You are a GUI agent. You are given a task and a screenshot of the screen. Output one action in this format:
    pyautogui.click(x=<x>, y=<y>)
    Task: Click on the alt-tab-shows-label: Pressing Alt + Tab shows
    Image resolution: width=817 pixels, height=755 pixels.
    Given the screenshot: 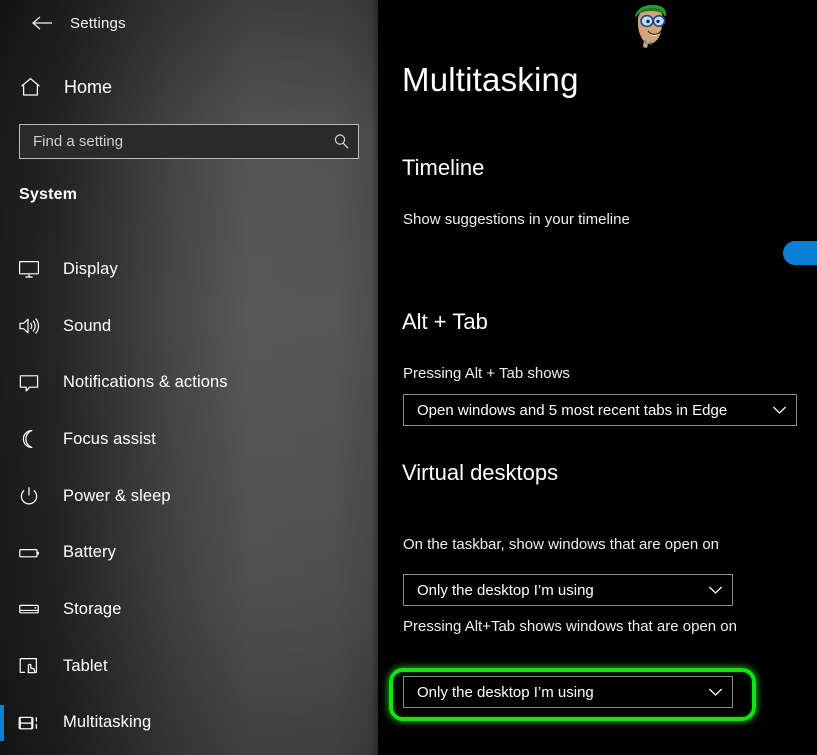 What is the action you would take?
    pyautogui.click(x=486, y=373)
    